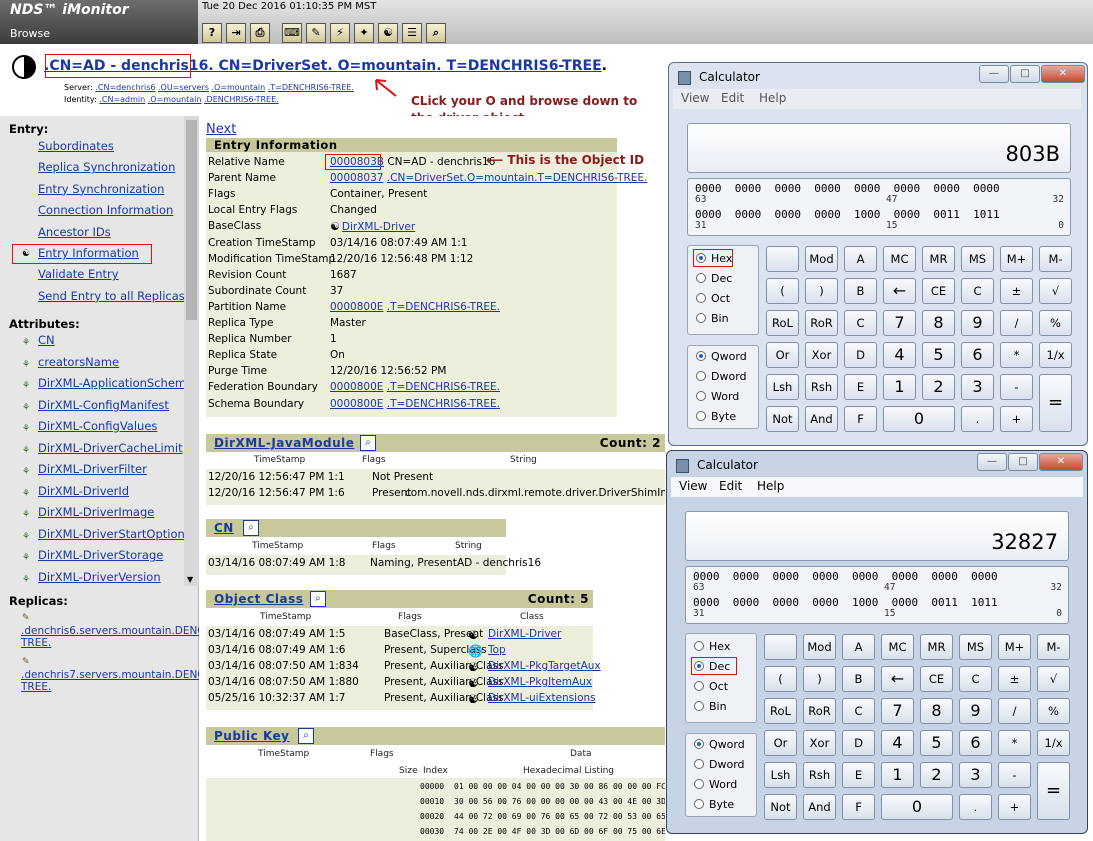 The image size is (1093, 841). What do you see at coordinates (713, 298) in the screenshot?
I see `radix-oct: Oct` at bounding box center [713, 298].